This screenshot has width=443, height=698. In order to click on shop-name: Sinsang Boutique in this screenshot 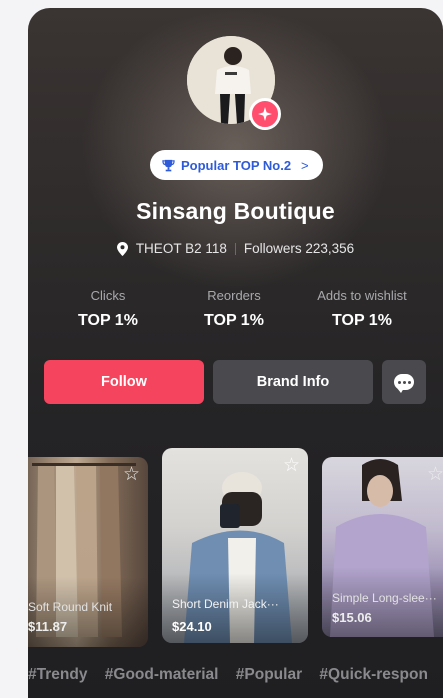, I will do `click(235, 211)`.